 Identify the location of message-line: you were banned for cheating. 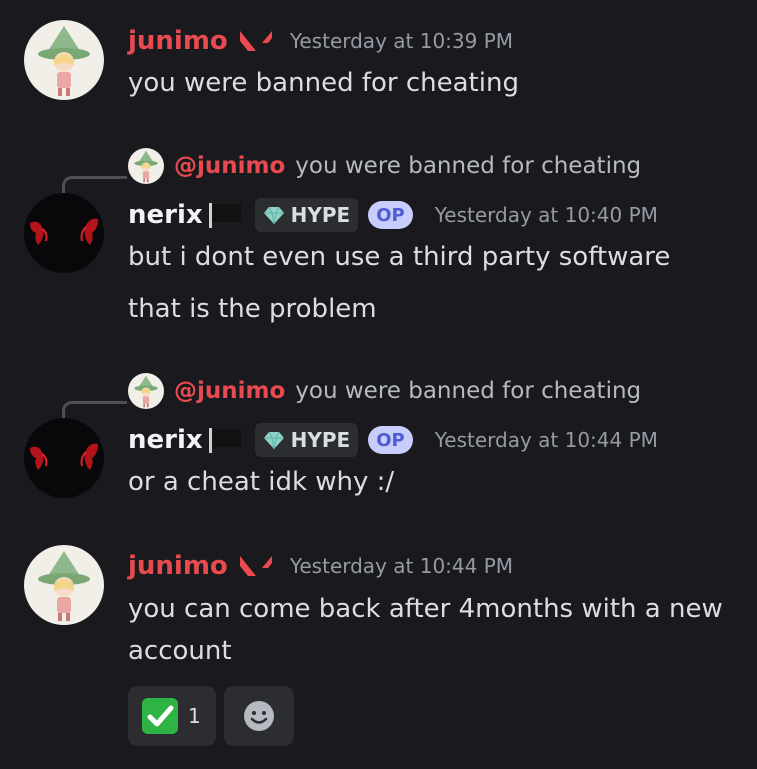
(323, 83).